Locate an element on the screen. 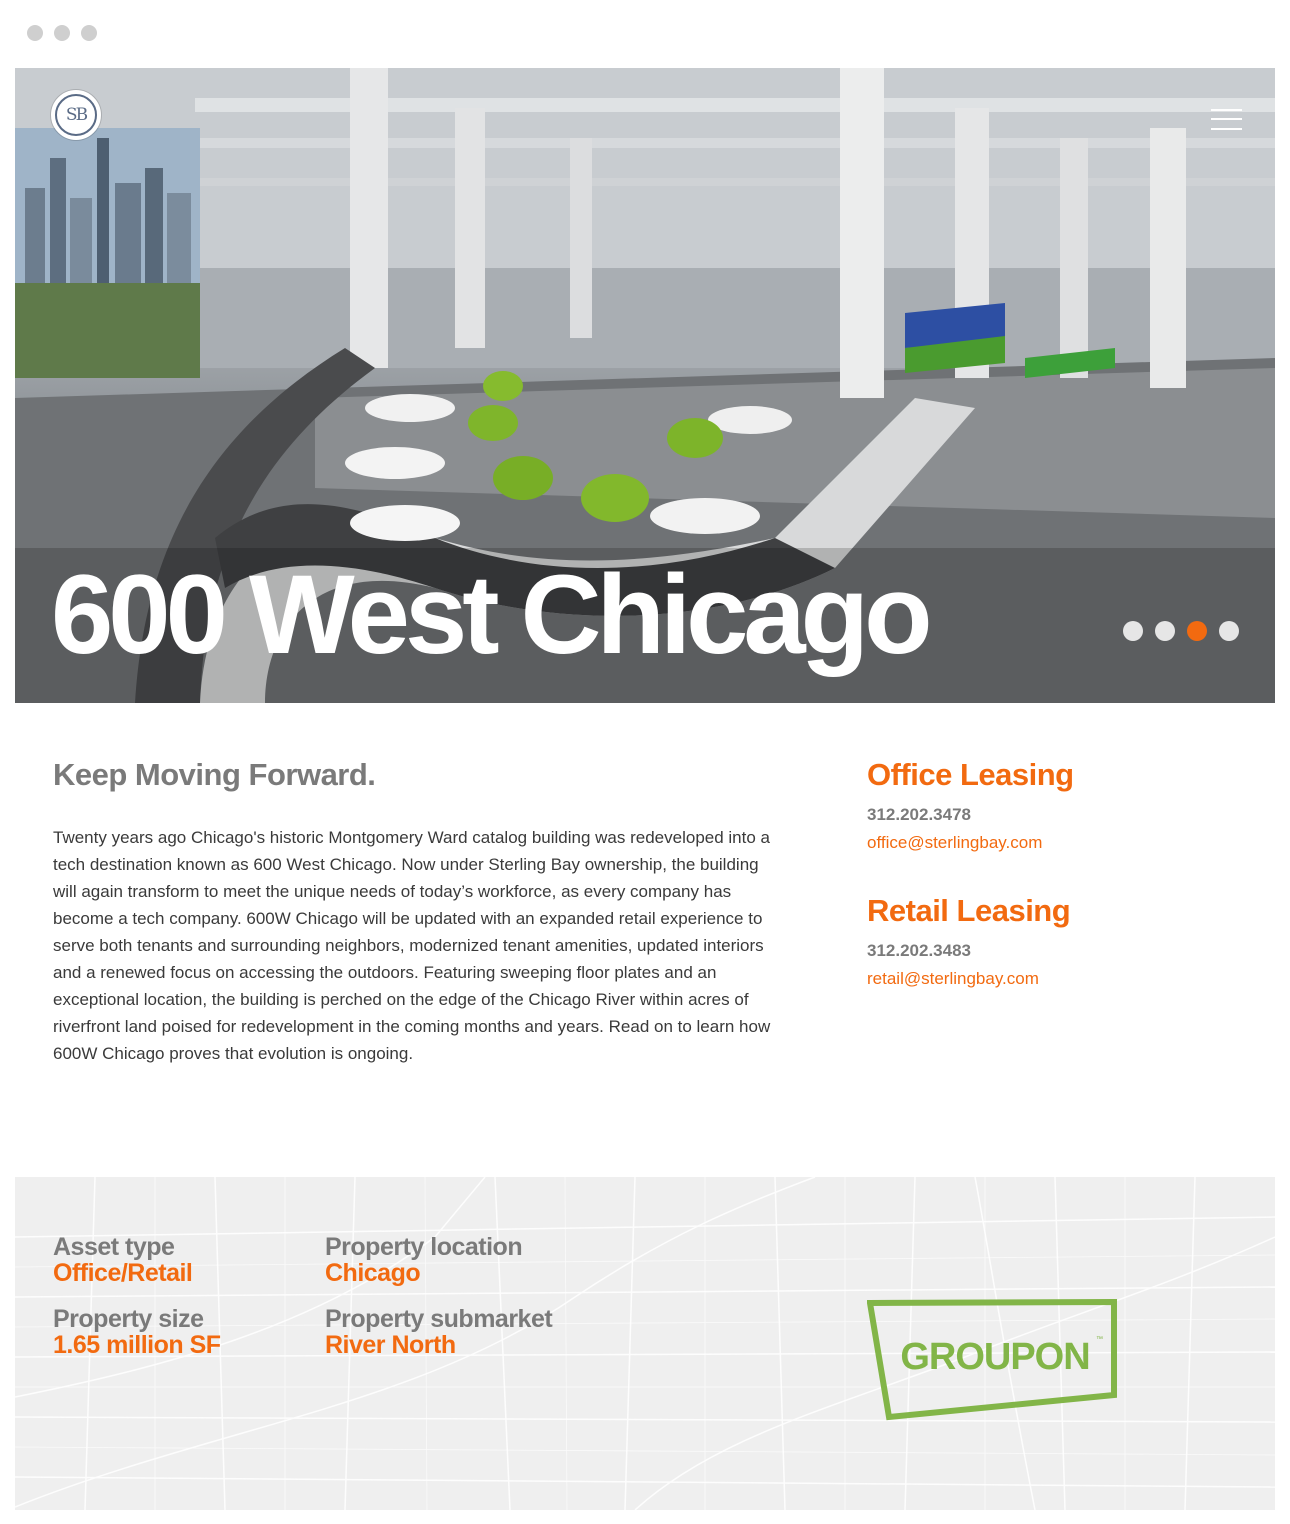 This screenshot has width=1290, height=1524. svg-text: ™ is located at coordinates (1099, 1339).